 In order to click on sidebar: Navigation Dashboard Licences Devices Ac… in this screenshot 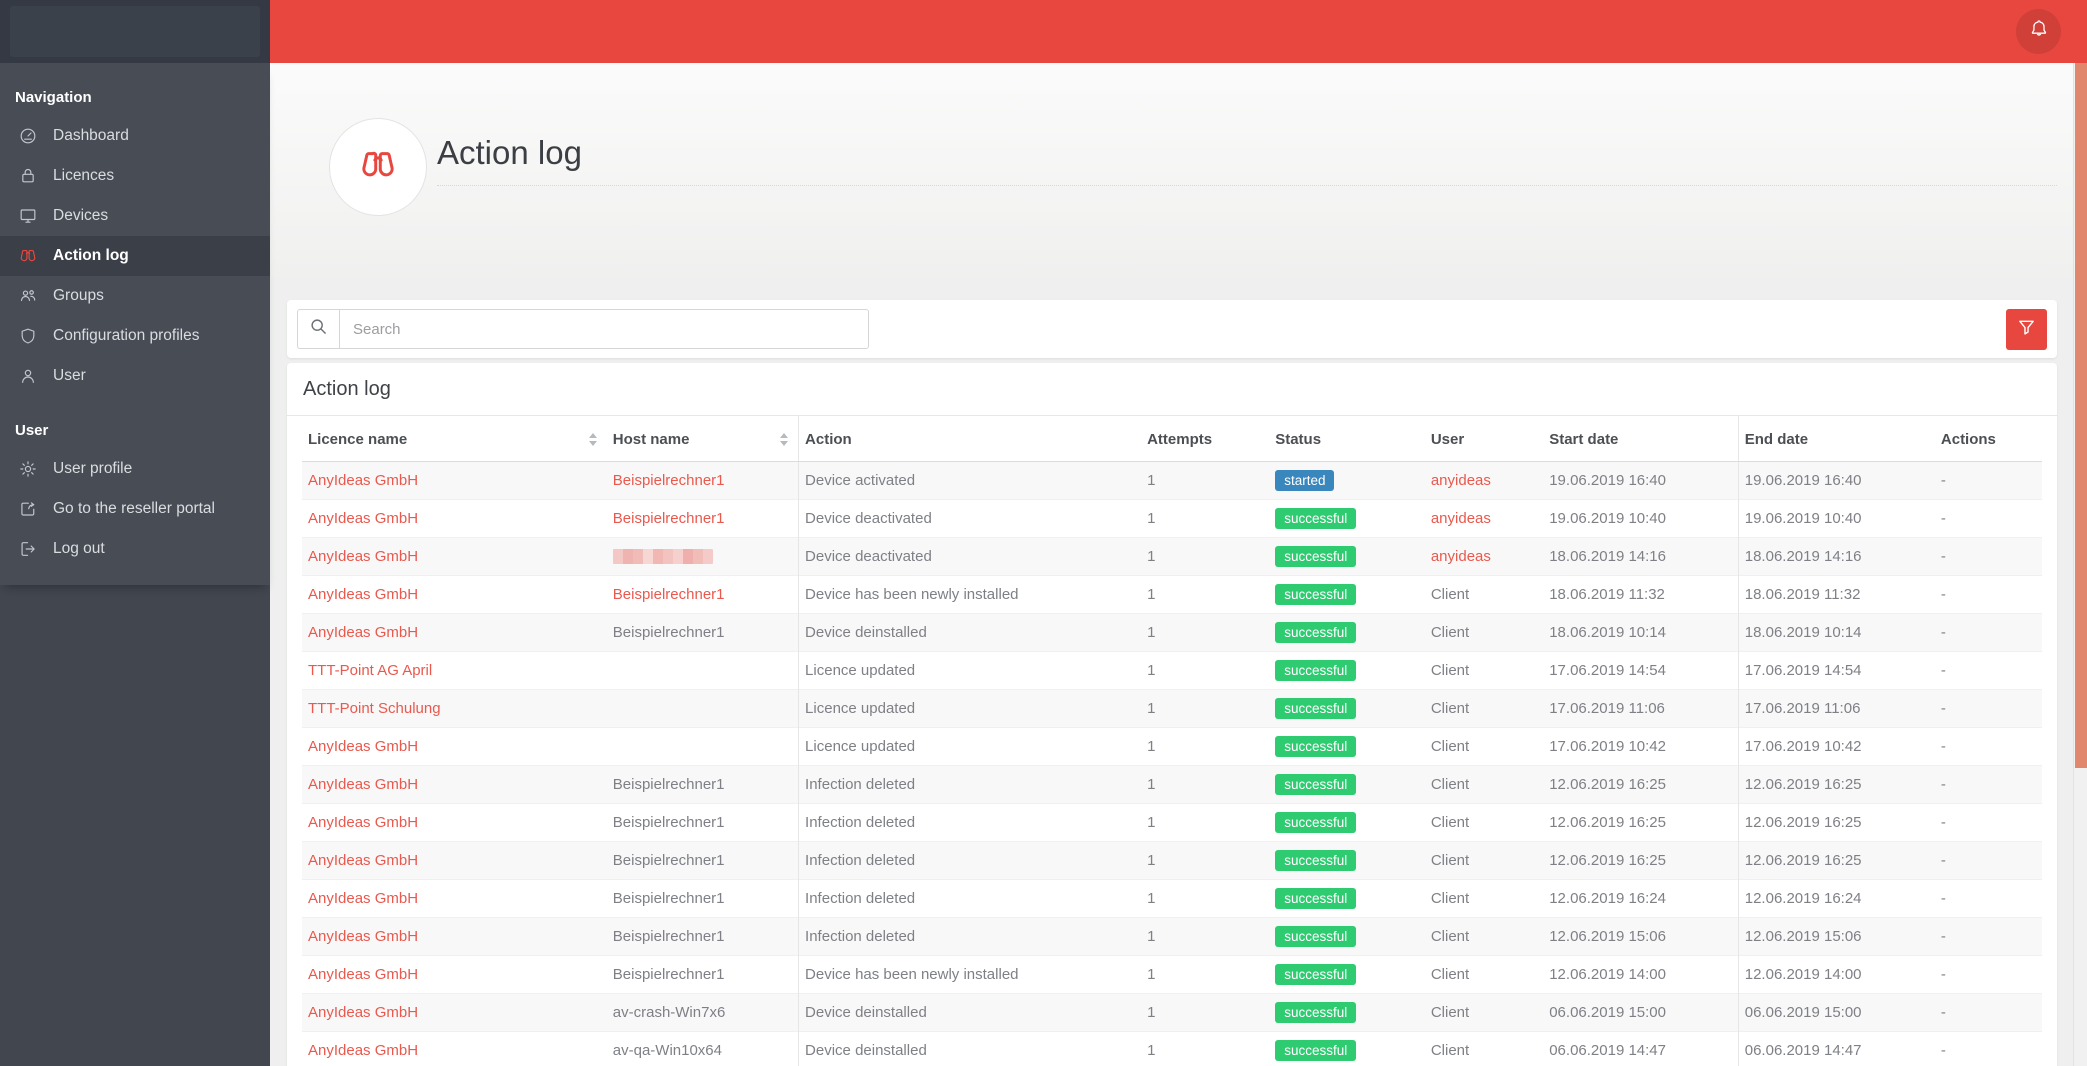, I will do `click(135, 533)`.